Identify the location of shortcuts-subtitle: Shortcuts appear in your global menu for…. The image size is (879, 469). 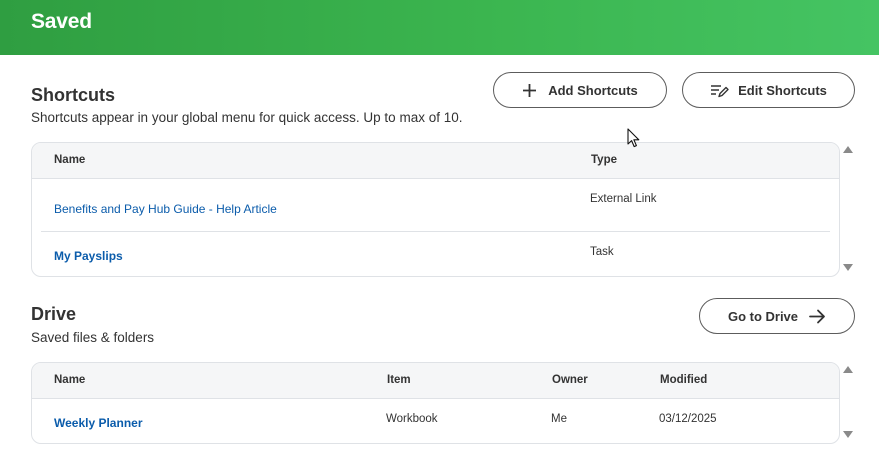
(247, 117).